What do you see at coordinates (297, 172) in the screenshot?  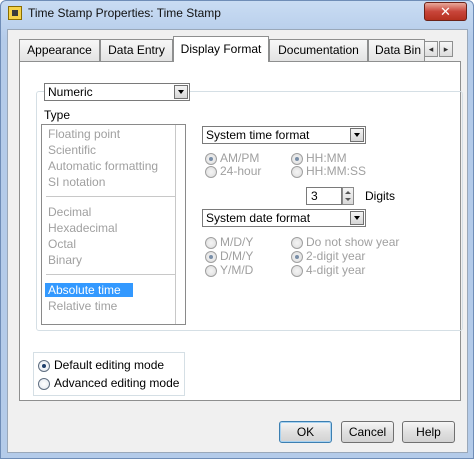 I see `hhmmss-radio` at bounding box center [297, 172].